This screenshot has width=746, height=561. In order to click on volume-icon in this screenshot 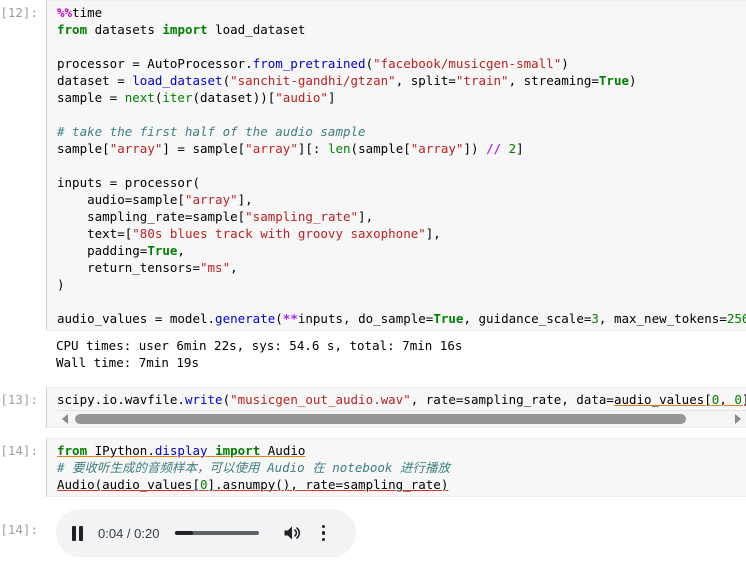, I will do `click(292, 533)`.